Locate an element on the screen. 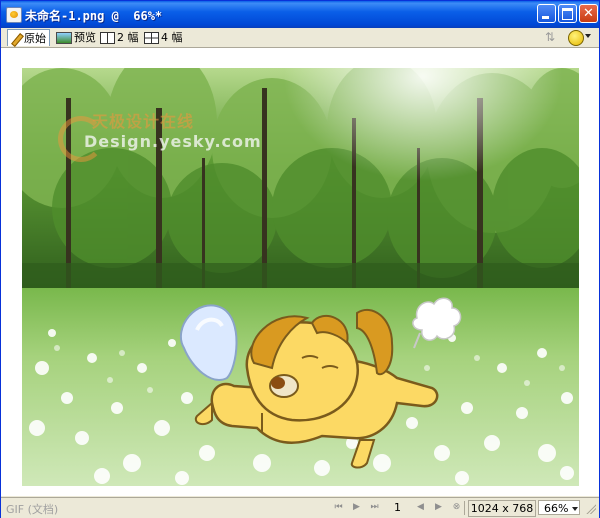  app-icon is located at coordinates (14, 15).